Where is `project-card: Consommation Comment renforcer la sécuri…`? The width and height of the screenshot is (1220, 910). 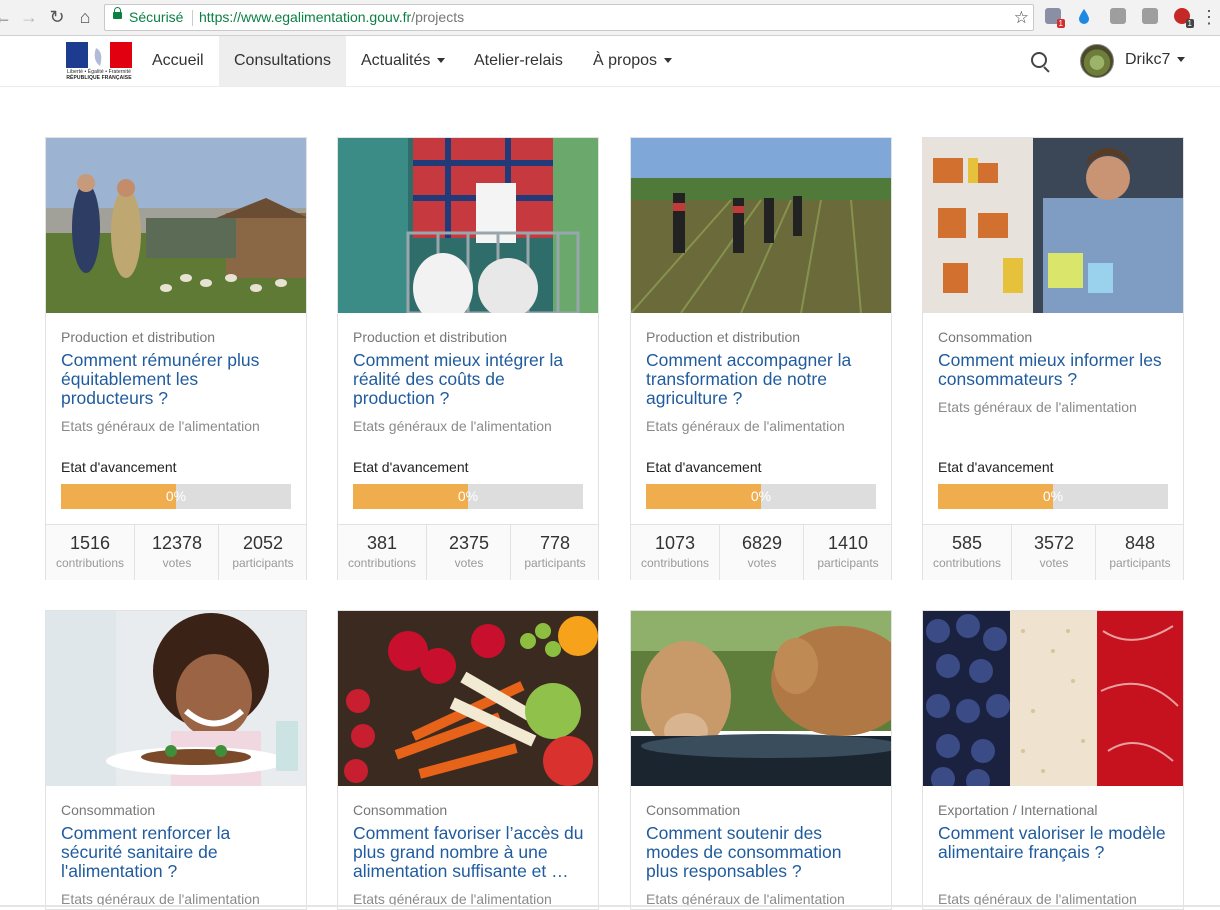 project-card: Consommation Comment renforcer la sécuri… is located at coordinates (176, 760).